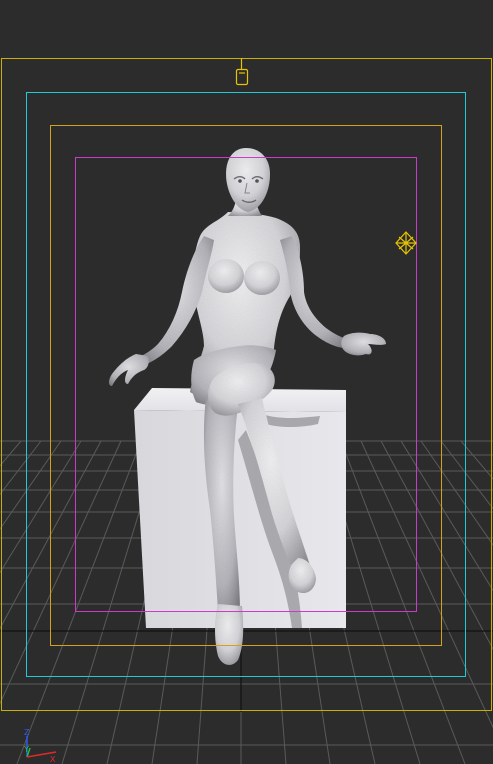  What do you see at coordinates (406, 243) in the screenshot?
I see `light-gizmo-icon` at bounding box center [406, 243].